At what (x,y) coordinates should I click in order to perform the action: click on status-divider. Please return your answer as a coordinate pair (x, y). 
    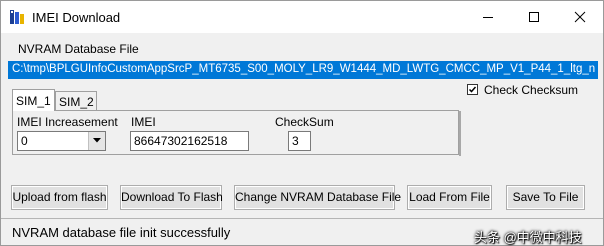
    Looking at the image, I should click on (302, 218).